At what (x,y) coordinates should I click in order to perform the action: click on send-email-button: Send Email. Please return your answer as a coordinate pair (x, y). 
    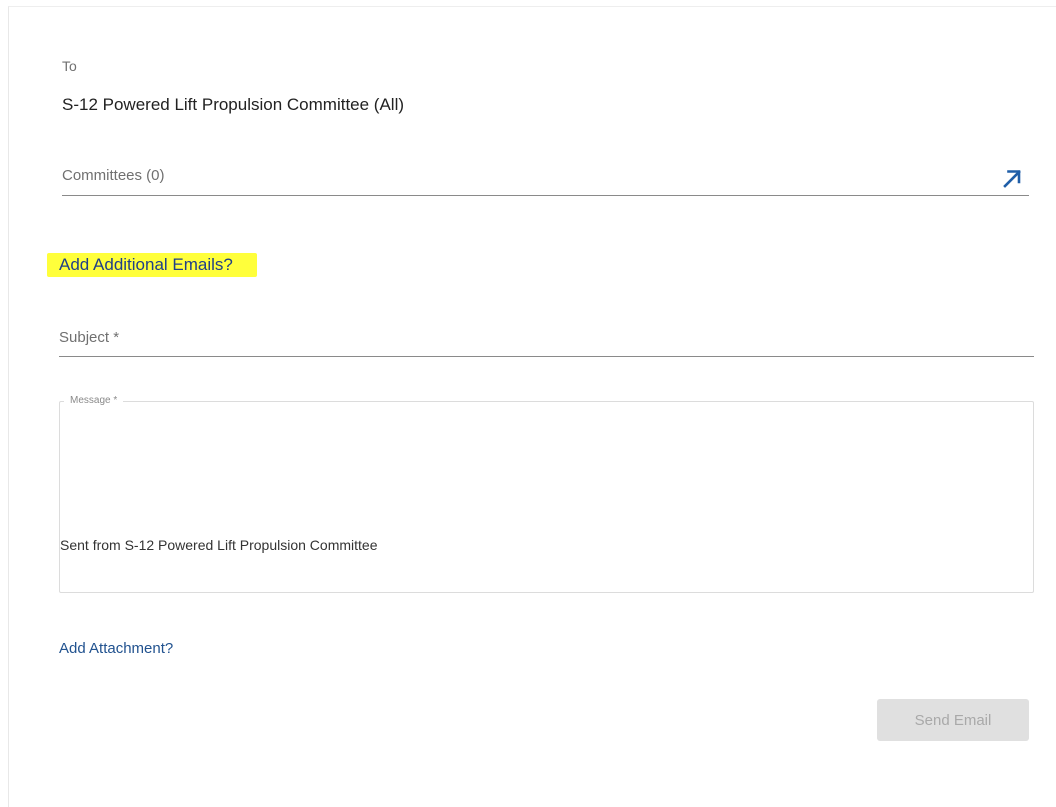
    Looking at the image, I should click on (953, 720).